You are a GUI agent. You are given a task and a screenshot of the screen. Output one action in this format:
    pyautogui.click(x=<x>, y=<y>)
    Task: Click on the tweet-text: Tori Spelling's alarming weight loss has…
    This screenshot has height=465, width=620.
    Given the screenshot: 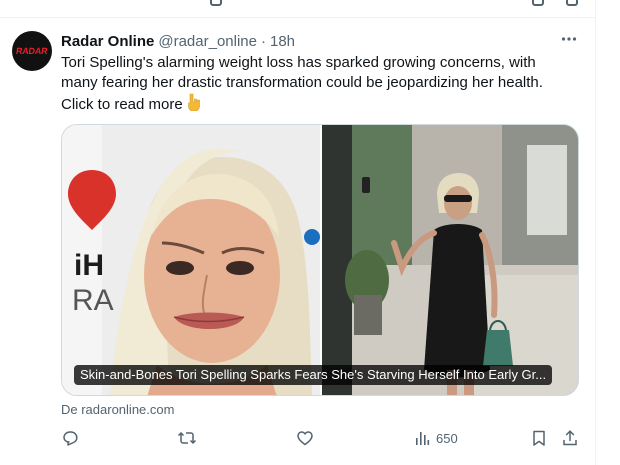 What is the action you would take?
    pyautogui.click(x=318, y=85)
    